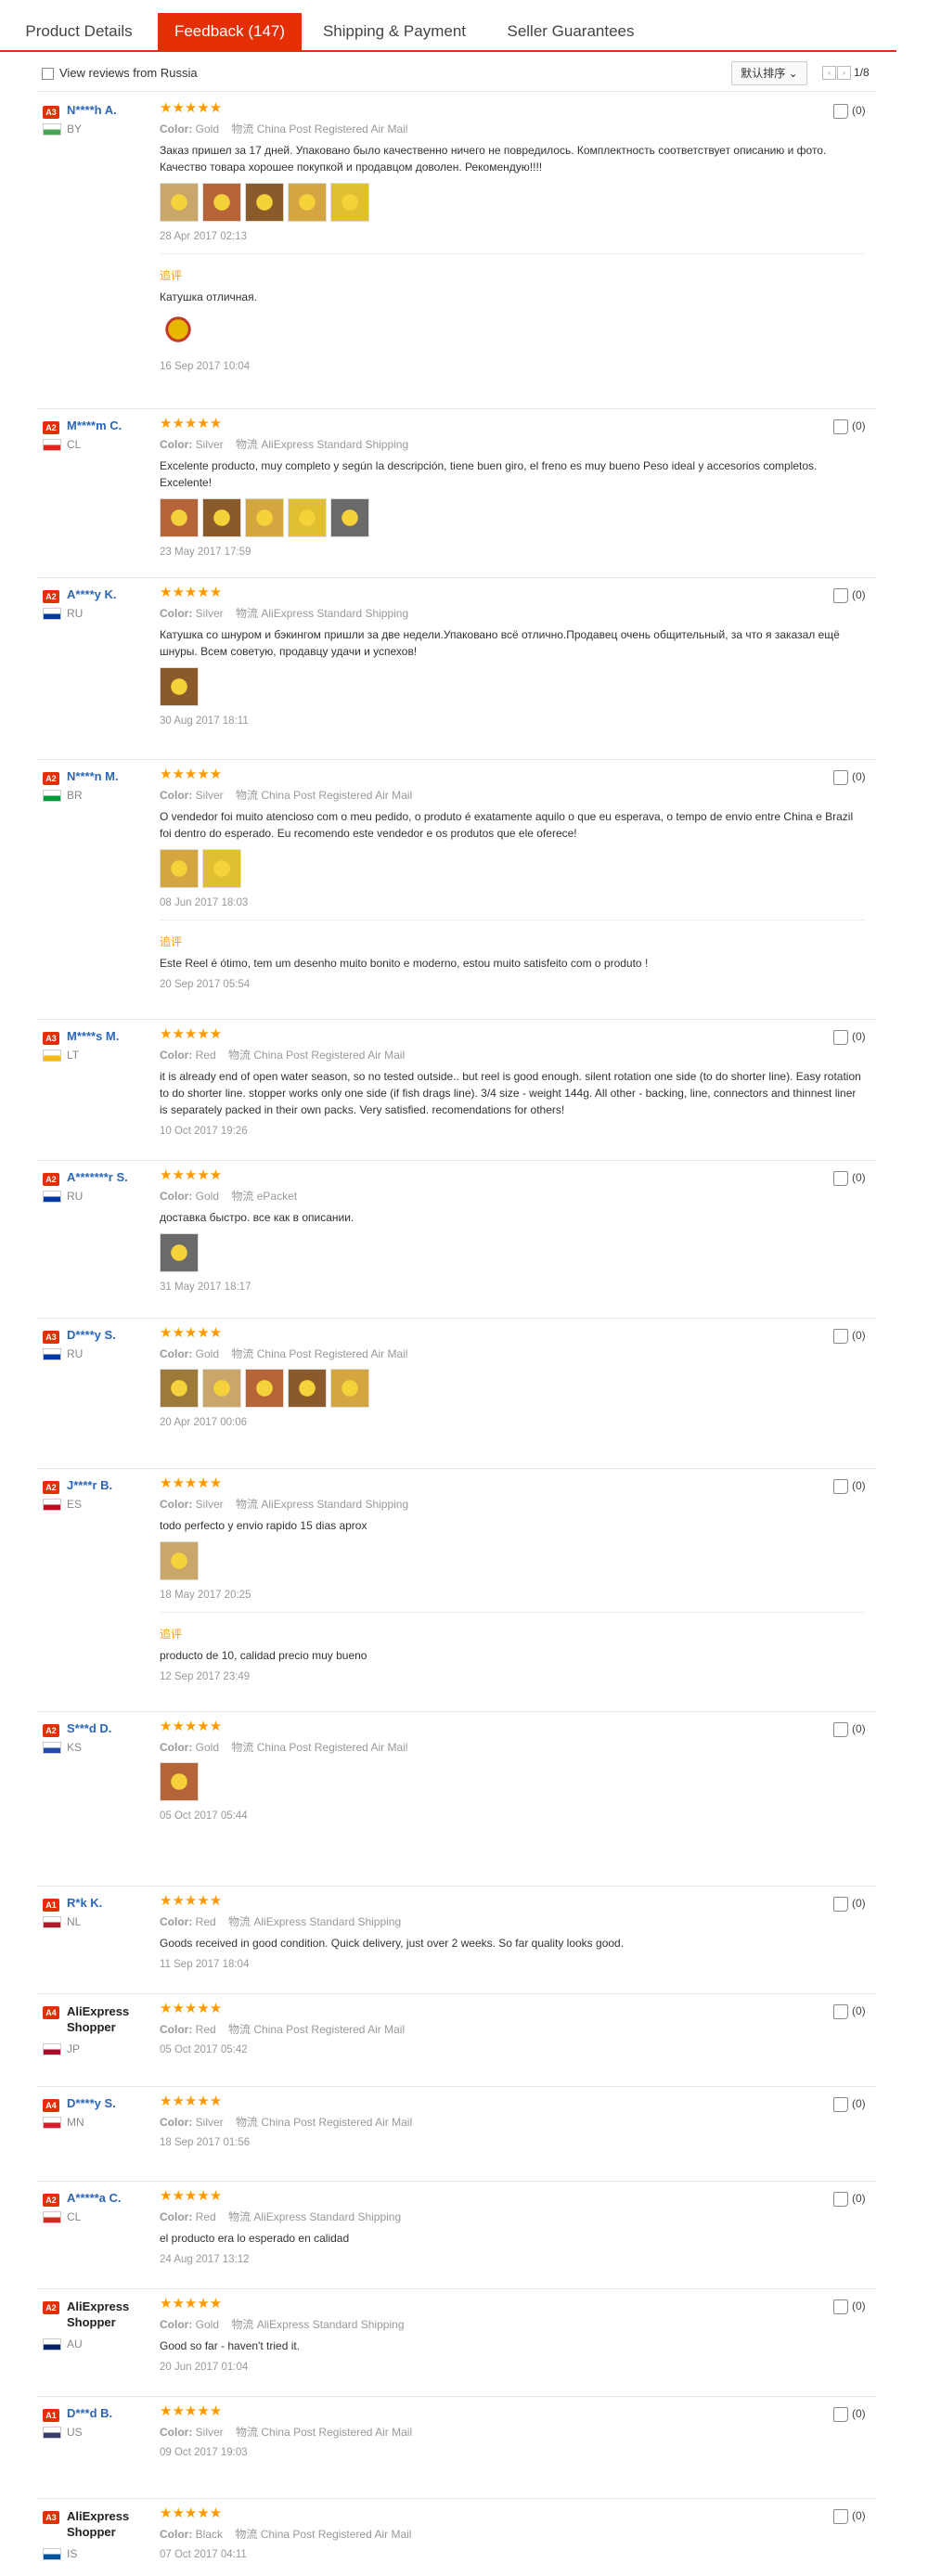 The image size is (928, 2576). Describe the element at coordinates (395, 31) in the screenshot. I see `tab-shipping-payment: Shipping & Payment` at that location.